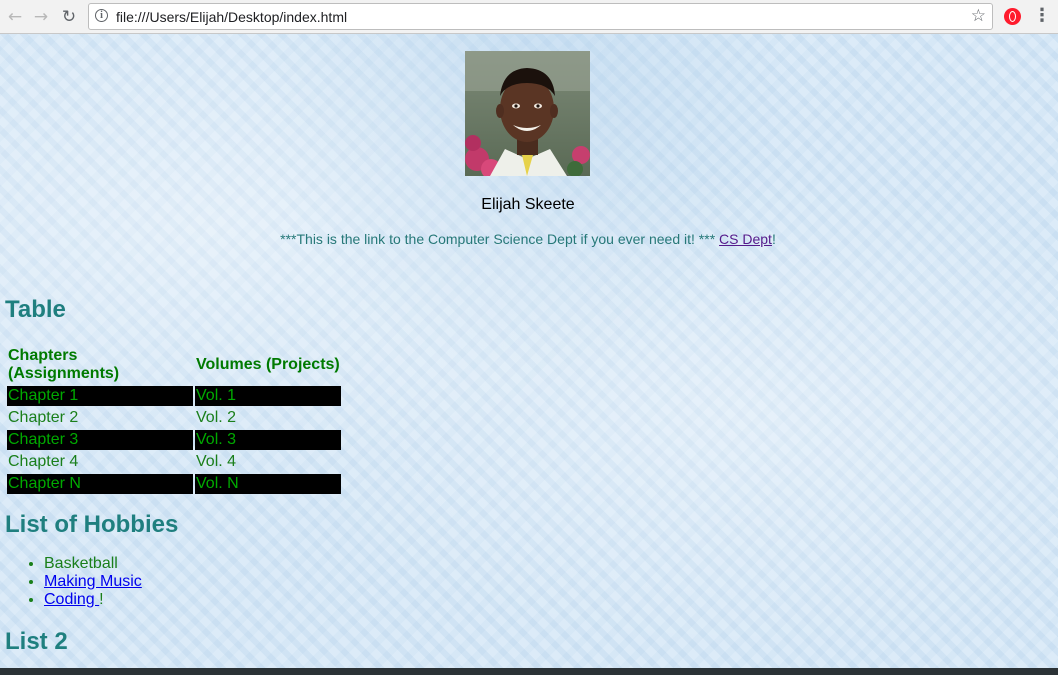 The width and height of the screenshot is (1058, 675). Describe the element at coordinates (100, 484) in the screenshot. I see `table-cell-chapter: Chapter N` at that location.